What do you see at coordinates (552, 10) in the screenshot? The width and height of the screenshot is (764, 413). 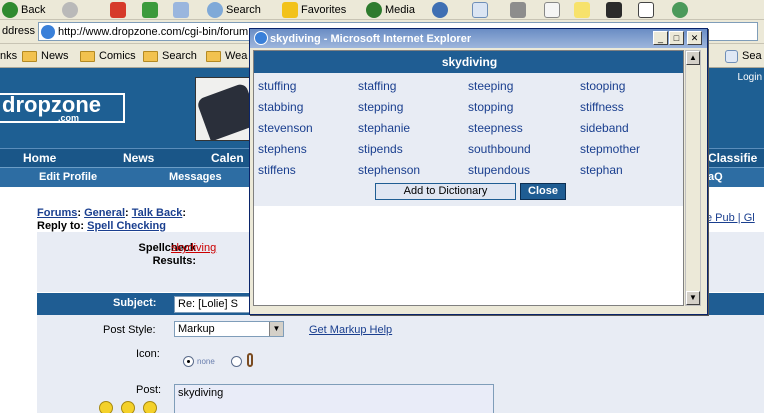 I see `edit-button` at bounding box center [552, 10].